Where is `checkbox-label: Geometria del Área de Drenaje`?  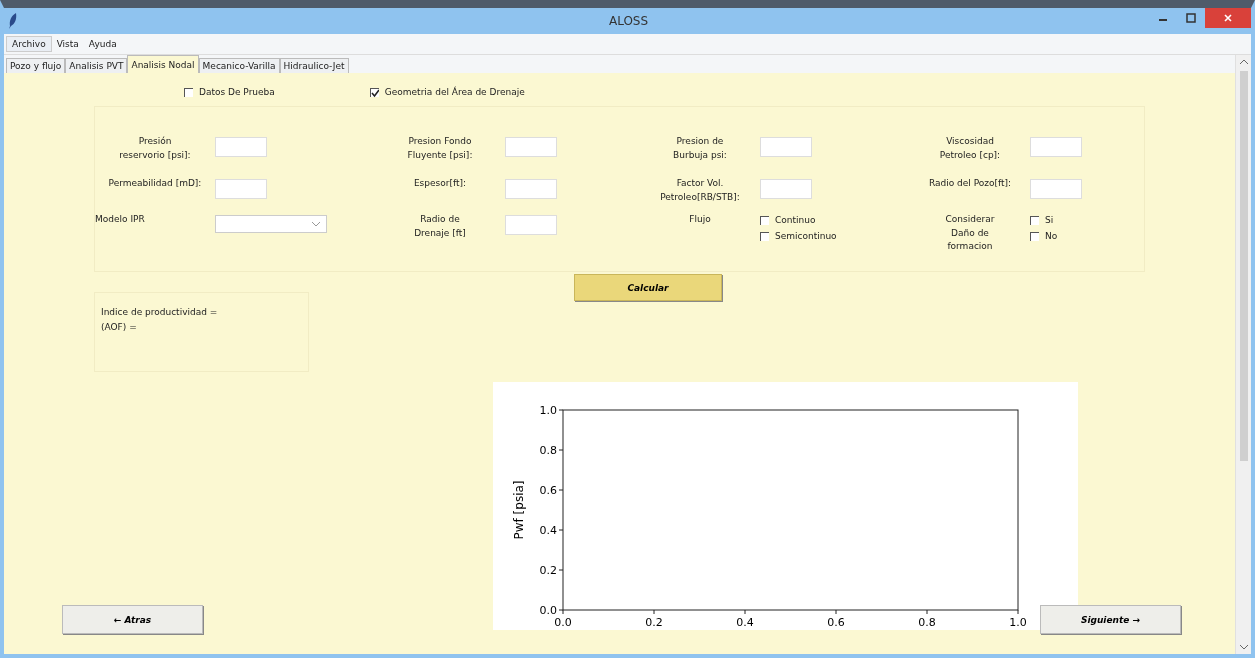 checkbox-label: Geometria del Área de Drenaje is located at coordinates (454, 92).